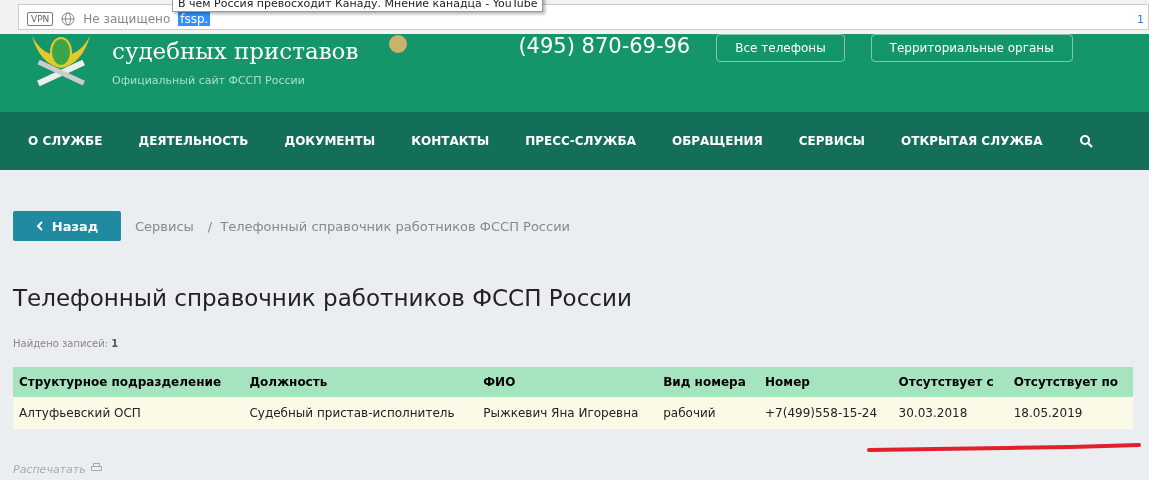 The width and height of the screenshot is (1149, 480). What do you see at coordinates (567, 382) in the screenshot?
I see `column-header: ФИО` at bounding box center [567, 382].